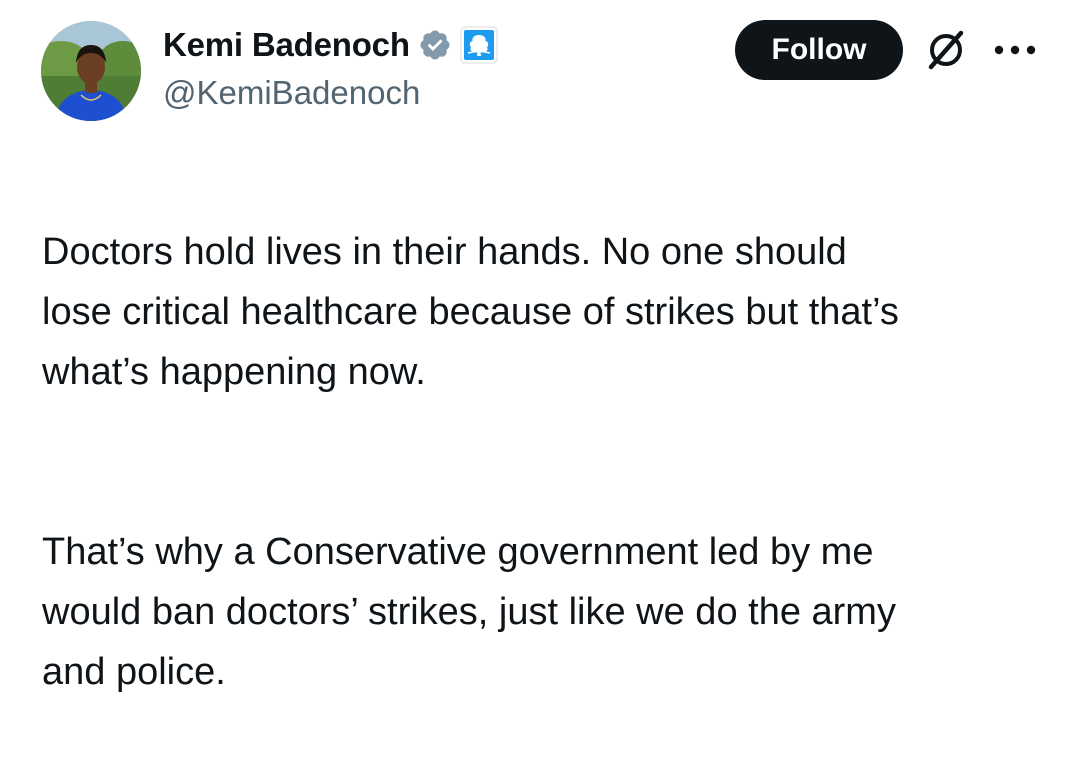 The width and height of the screenshot is (1079, 762). What do you see at coordinates (479, 45) in the screenshot?
I see `conservative-party-tree-icon` at bounding box center [479, 45].